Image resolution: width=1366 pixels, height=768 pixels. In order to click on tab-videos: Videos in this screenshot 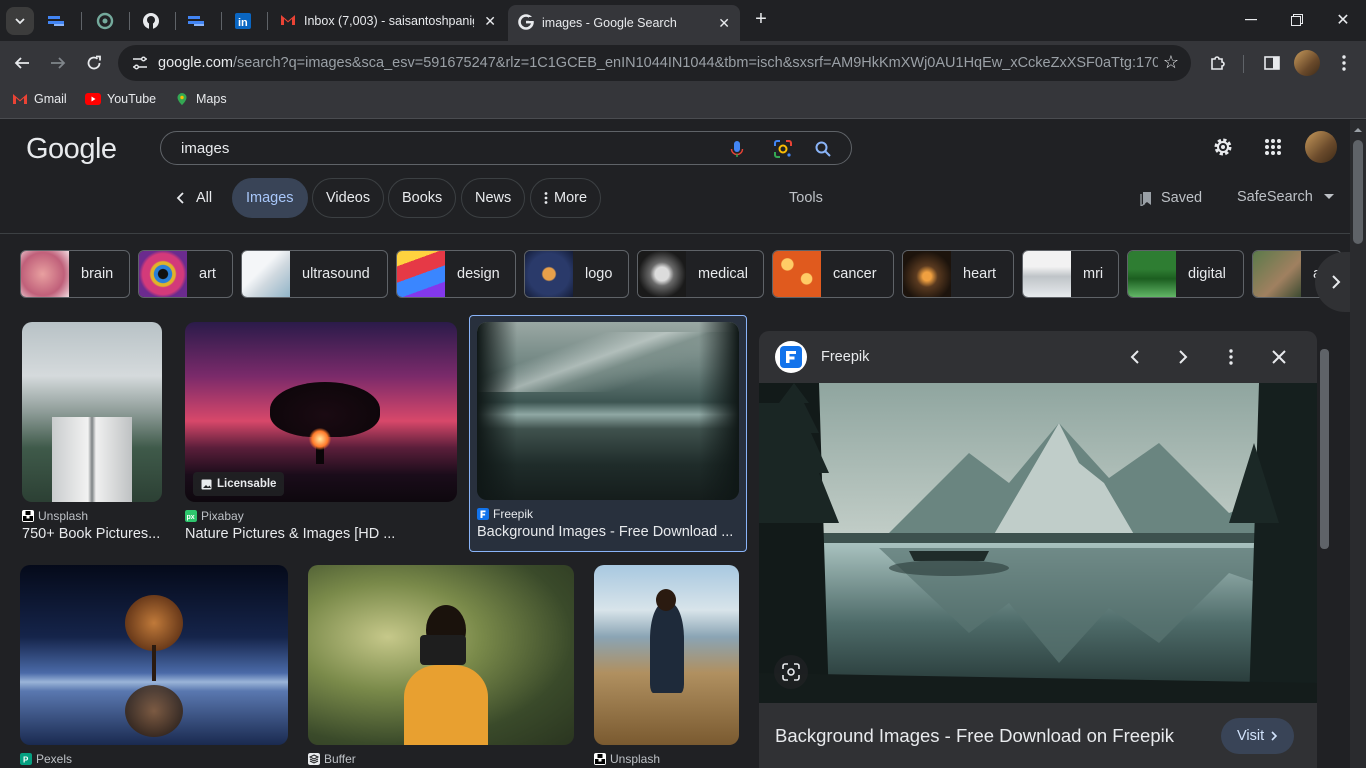, I will do `click(348, 198)`.